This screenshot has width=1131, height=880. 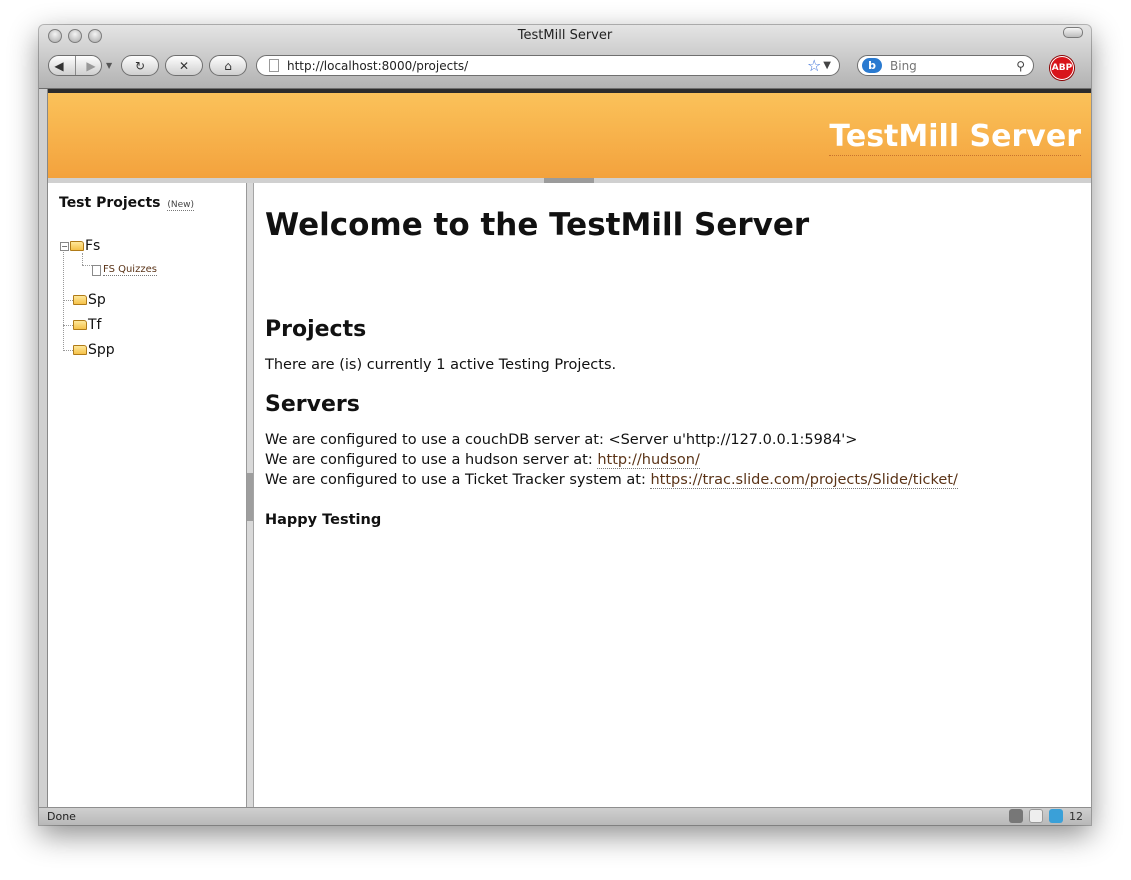 What do you see at coordinates (316, 329) in the screenshot?
I see `projects-heading: Projects` at bounding box center [316, 329].